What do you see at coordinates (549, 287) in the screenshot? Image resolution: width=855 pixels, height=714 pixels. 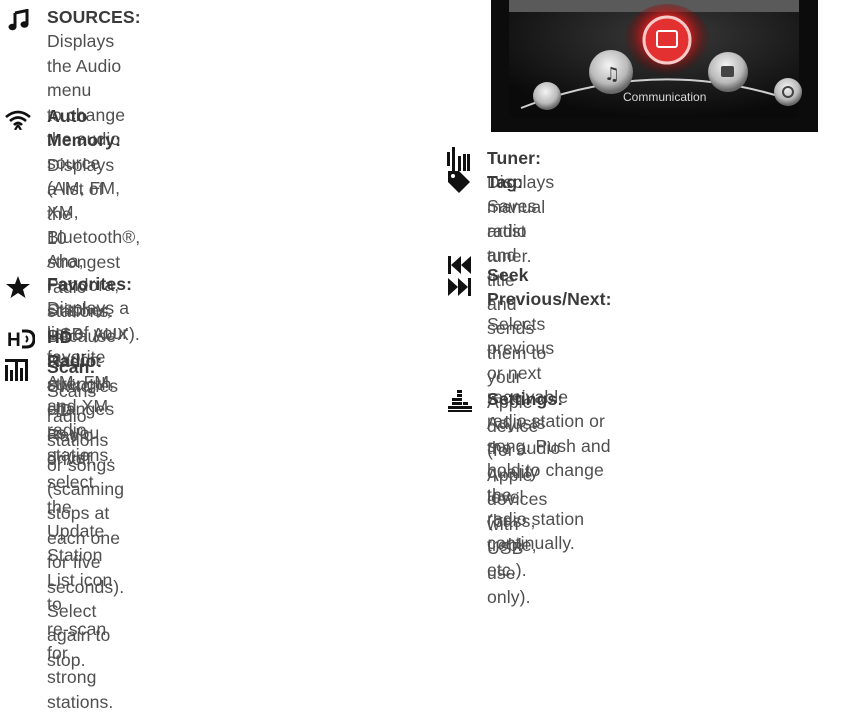 I see `seek-title: Seek Previous/Next:` at bounding box center [549, 287].